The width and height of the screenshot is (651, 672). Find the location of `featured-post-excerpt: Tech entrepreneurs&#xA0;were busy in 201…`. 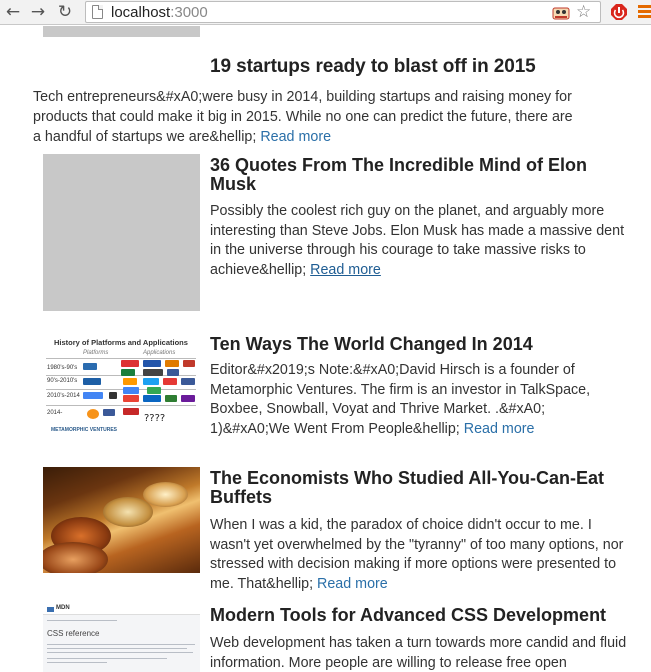

featured-post-excerpt: Tech entrepreneurs&#xA0;were busy in 201… is located at coordinates (303, 117).